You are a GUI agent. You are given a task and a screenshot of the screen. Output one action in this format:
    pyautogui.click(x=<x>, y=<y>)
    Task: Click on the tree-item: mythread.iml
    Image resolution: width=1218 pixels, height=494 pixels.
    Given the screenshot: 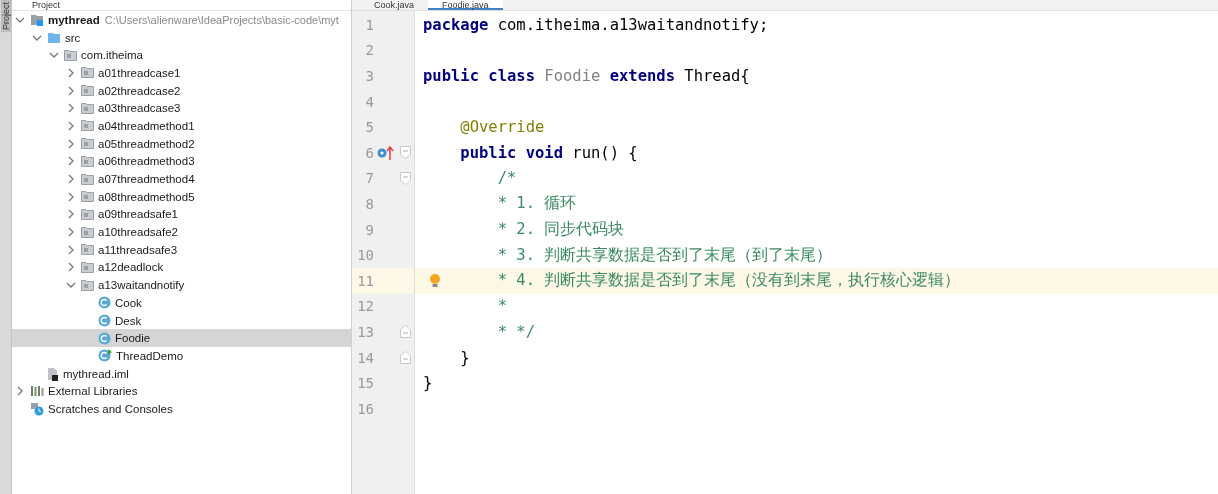 What is the action you would take?
    pyautogui.click(x=181, y=373)
    